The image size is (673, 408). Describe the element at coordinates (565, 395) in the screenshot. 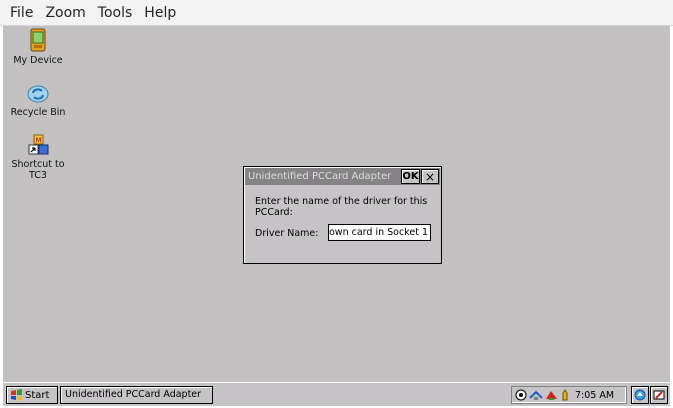

I see `touch-icon` at that location.